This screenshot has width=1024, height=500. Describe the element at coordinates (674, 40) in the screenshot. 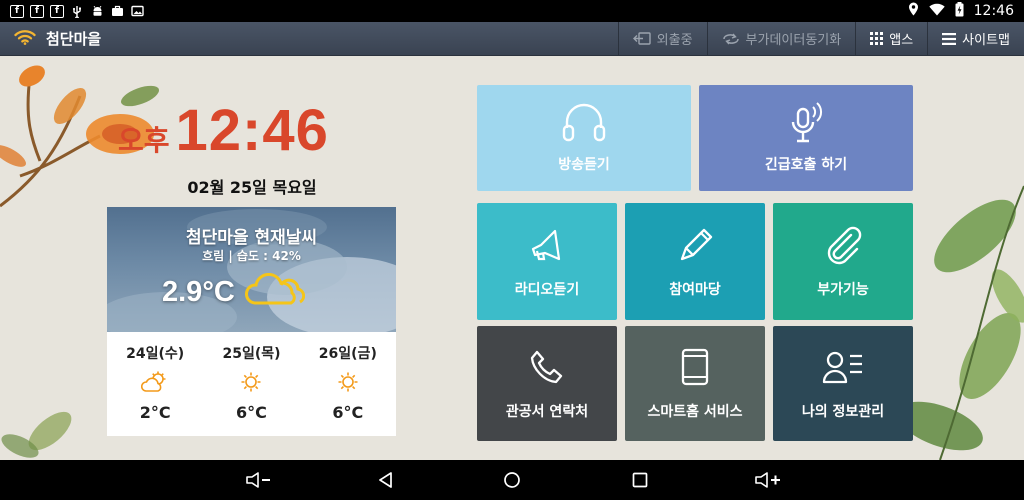

I see `away-label: 외출중` at that location.